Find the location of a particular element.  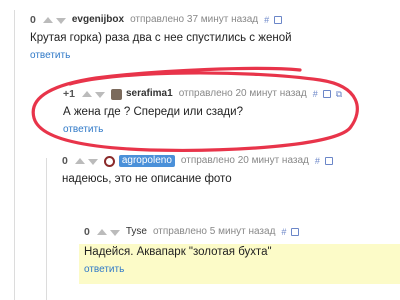

comment-text: А жена где ? Спереди или сзади? is located at coordinates (153, 112).